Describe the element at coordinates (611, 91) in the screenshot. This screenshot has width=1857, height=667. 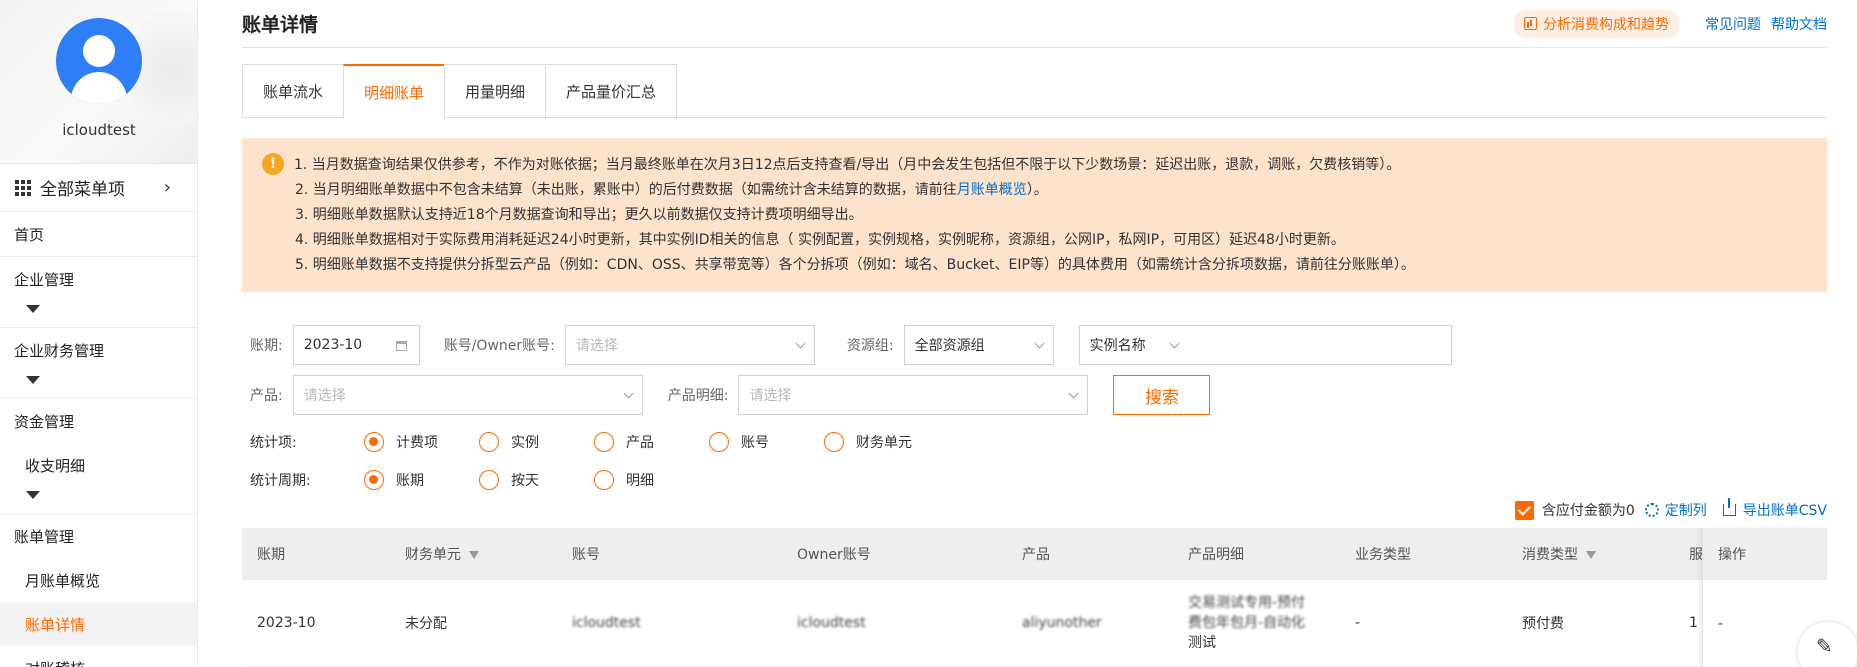
I see `tab-price-summary: 产品量价汇总` at that location.